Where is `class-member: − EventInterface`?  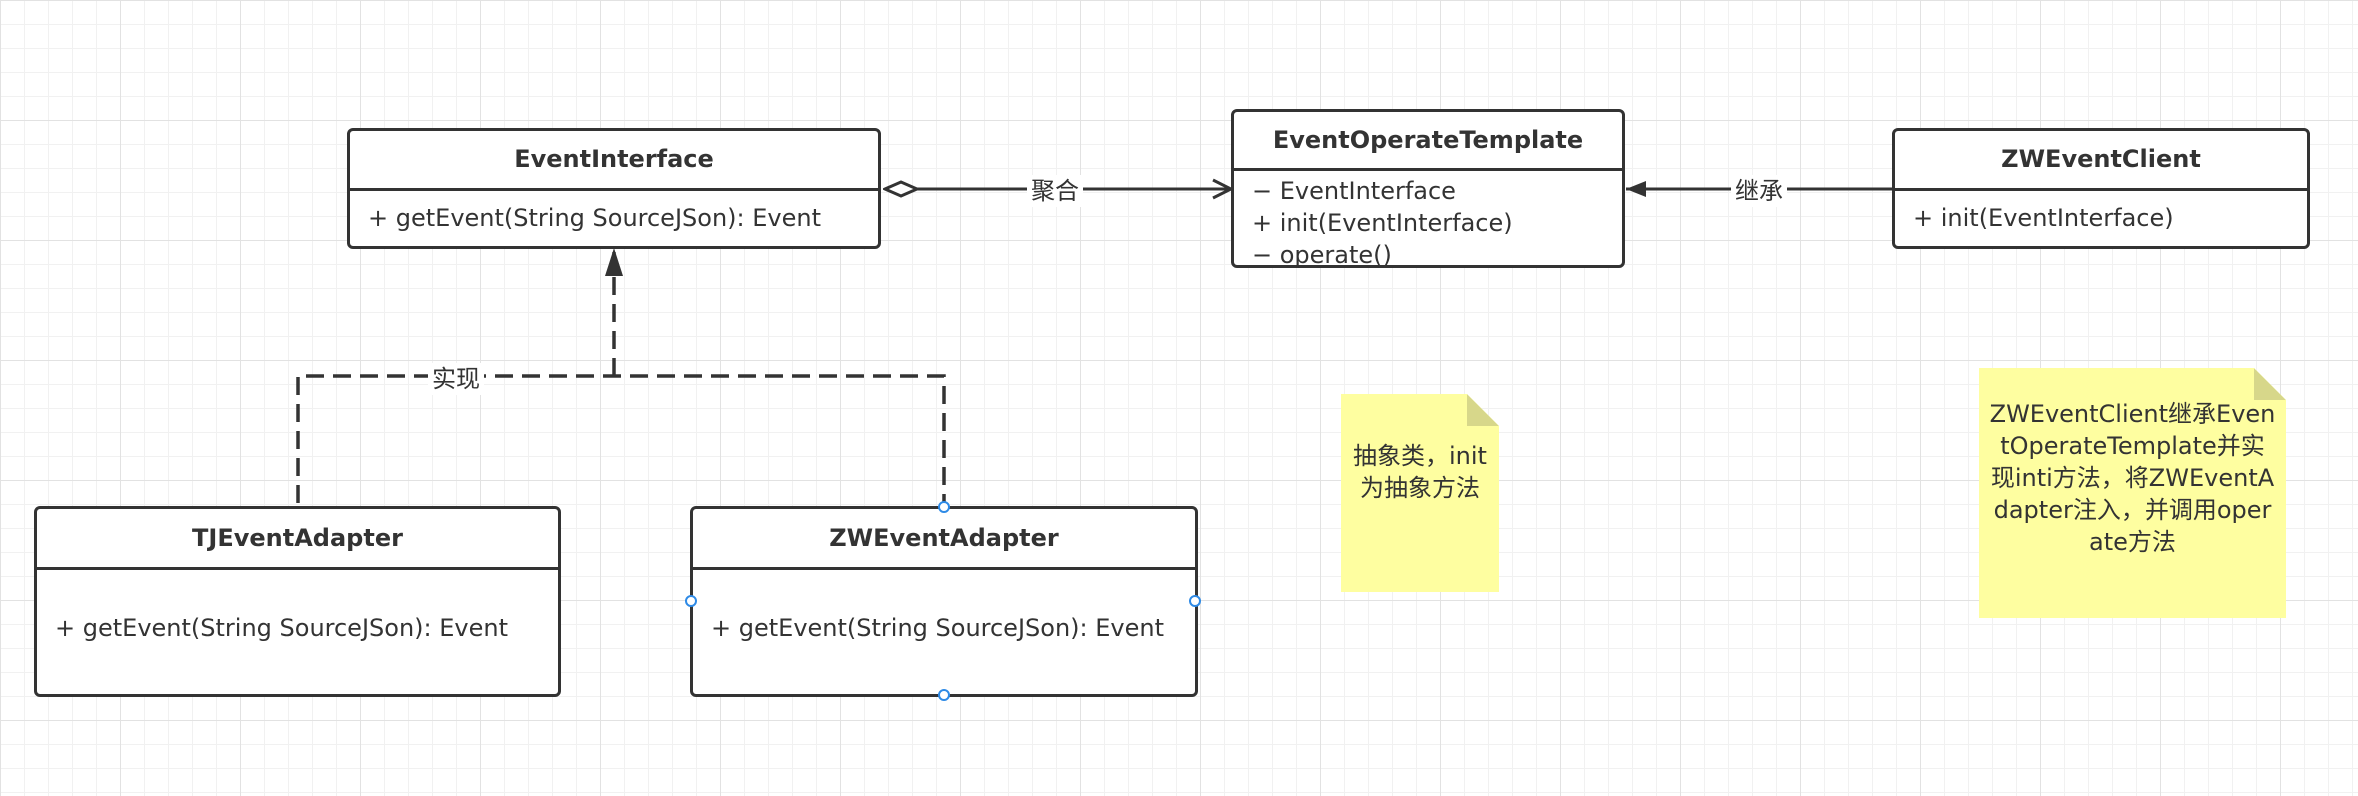
class-member: − EventInterface is located at coordinates (1354, 191).